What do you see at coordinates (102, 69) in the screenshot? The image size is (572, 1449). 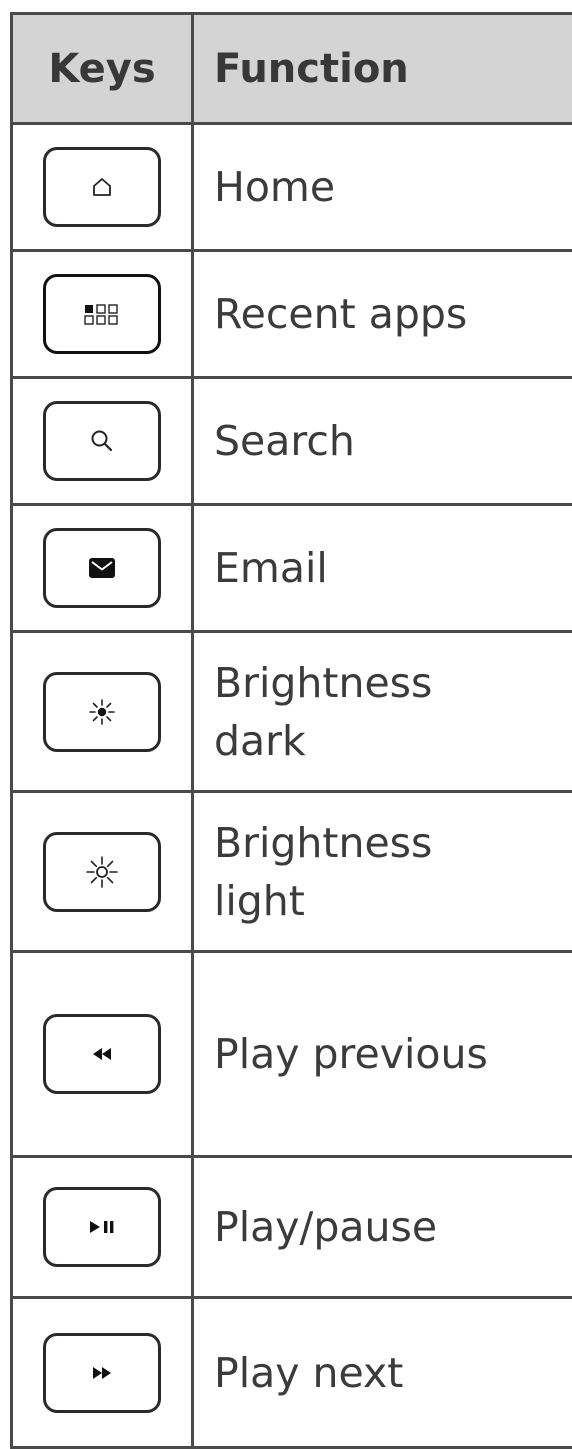 I see `keys-column-header: Keys` at bounding box center [102, 69].